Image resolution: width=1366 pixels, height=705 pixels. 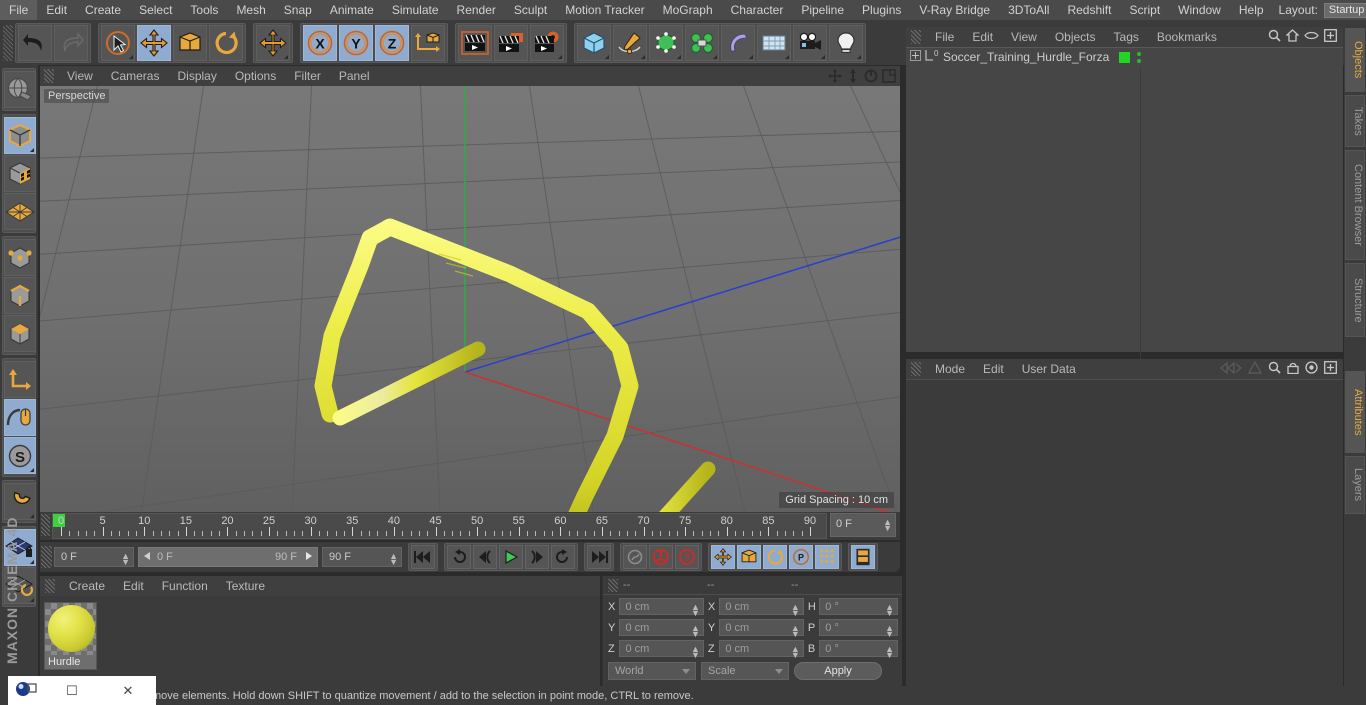 What do you see at coordinates (255, 76) in the screenshot?
I see `viewport-menu-options: Options` at bounding box center [255, 76].